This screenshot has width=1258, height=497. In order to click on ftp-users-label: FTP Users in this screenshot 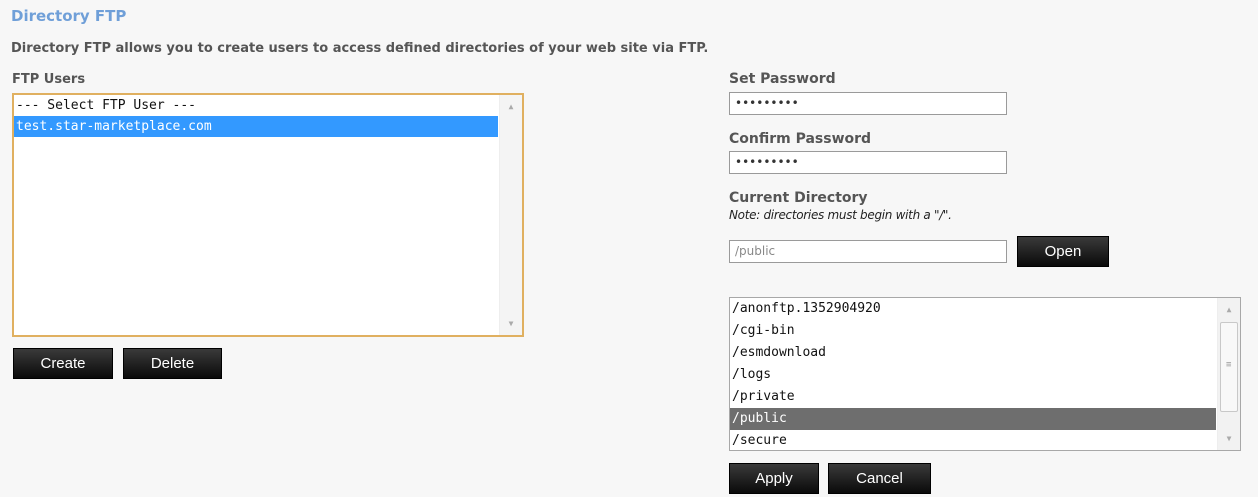, I will do `click(49, 79)`.